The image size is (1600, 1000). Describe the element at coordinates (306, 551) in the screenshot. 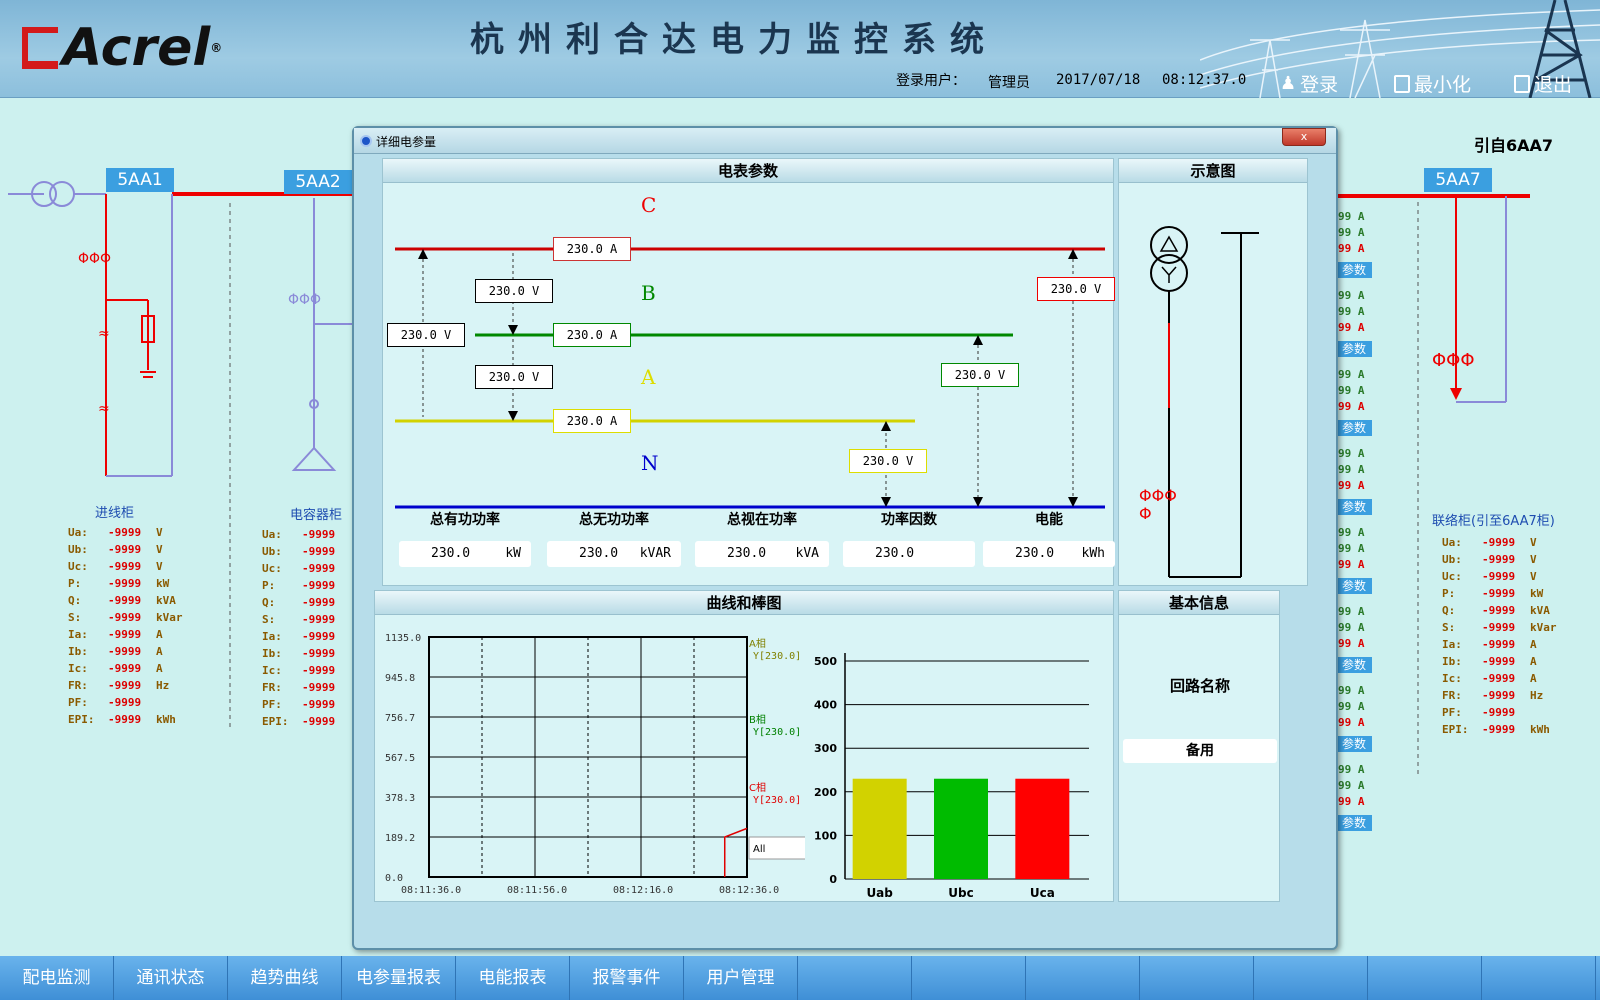

I see `capacitor-param-row: Ub: -9999` at that location.